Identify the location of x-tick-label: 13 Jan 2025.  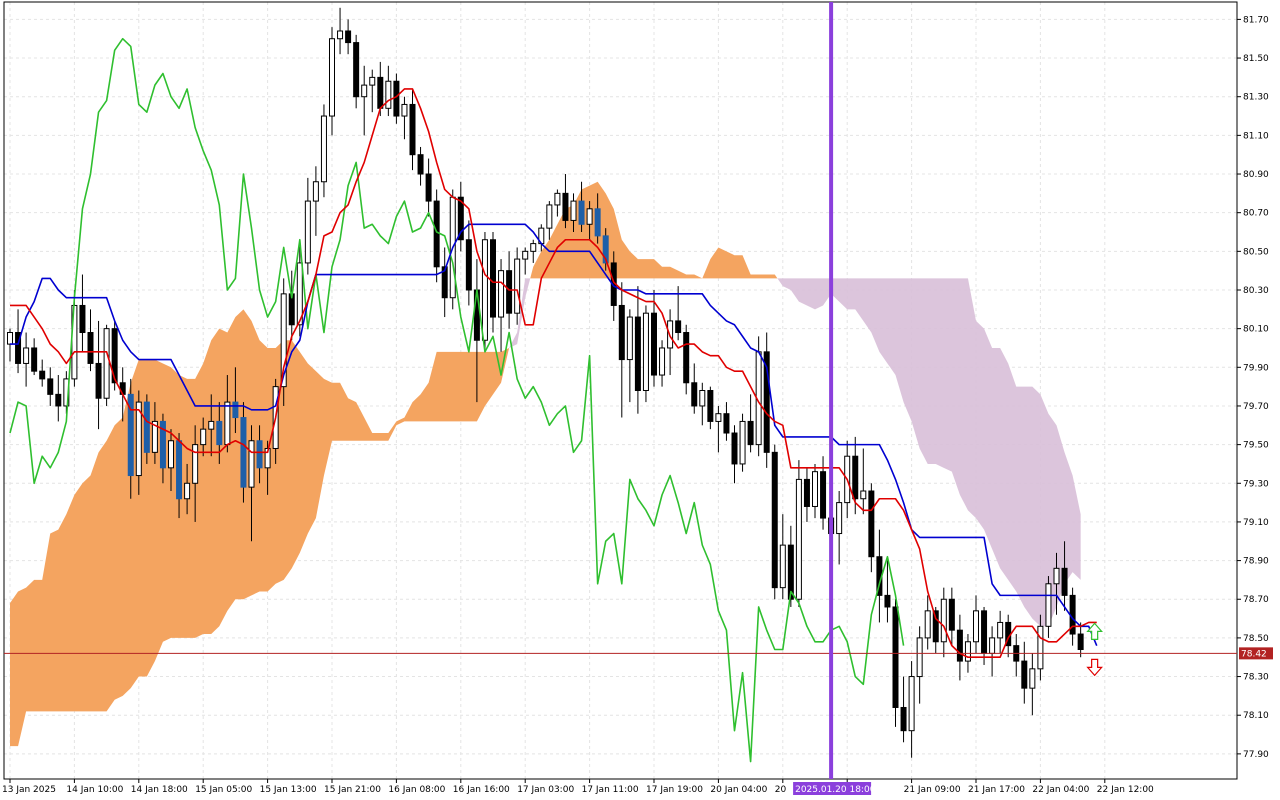
(29, 790).